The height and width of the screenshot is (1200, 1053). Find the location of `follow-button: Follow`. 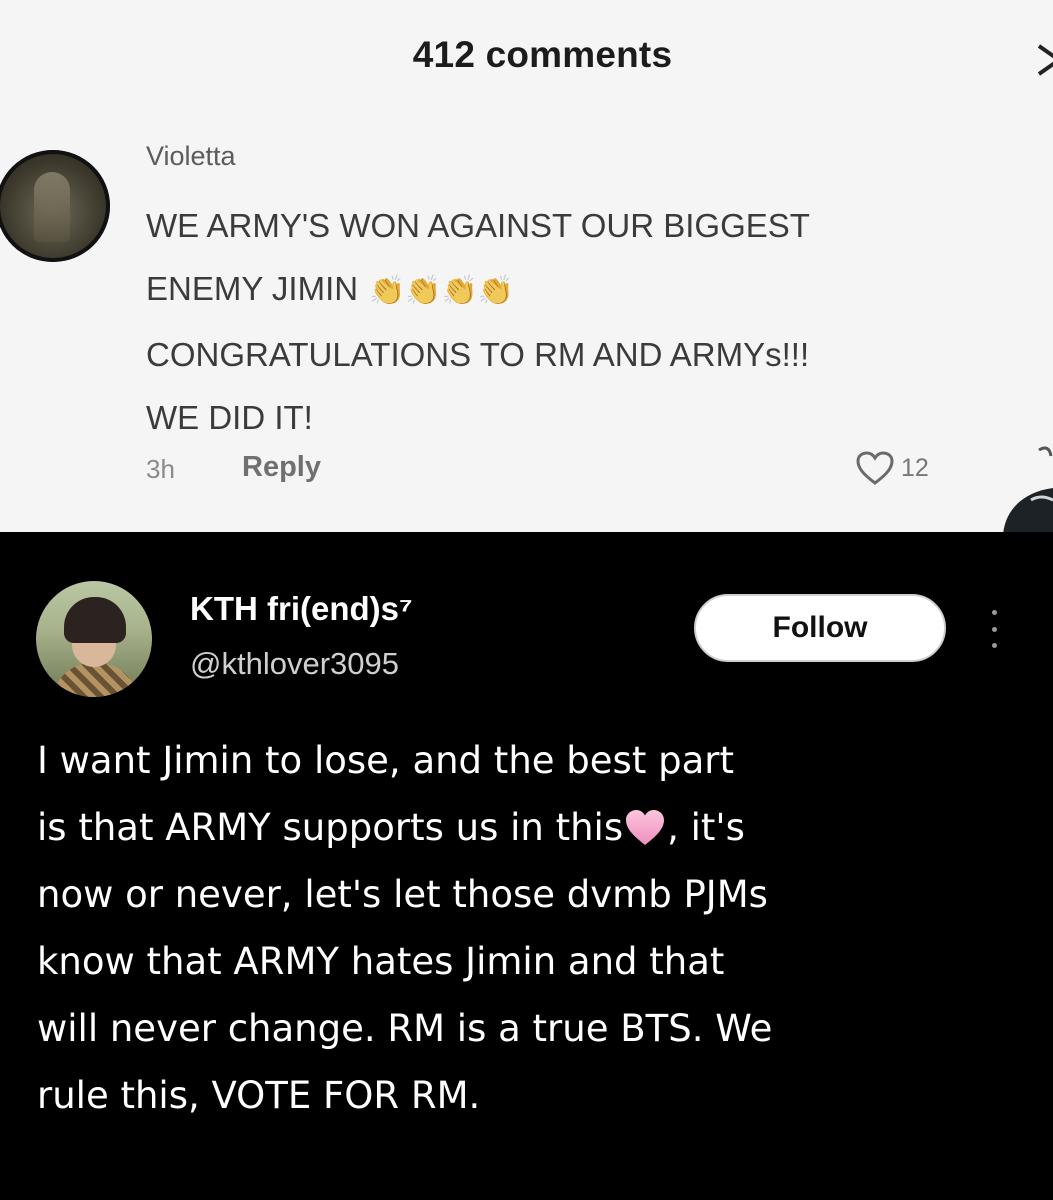

follow-button: Follow is located at coordinates (820, 628).